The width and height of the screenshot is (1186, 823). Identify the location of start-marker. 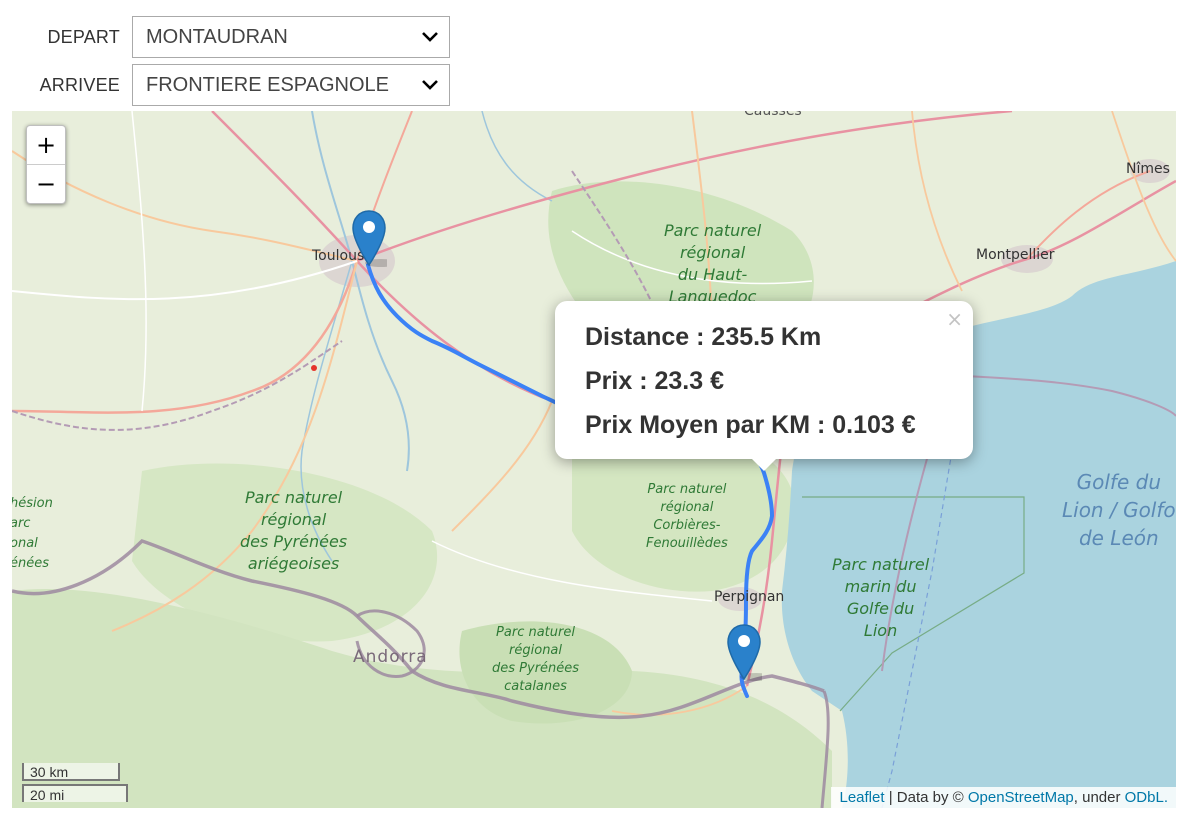
(374, 240).